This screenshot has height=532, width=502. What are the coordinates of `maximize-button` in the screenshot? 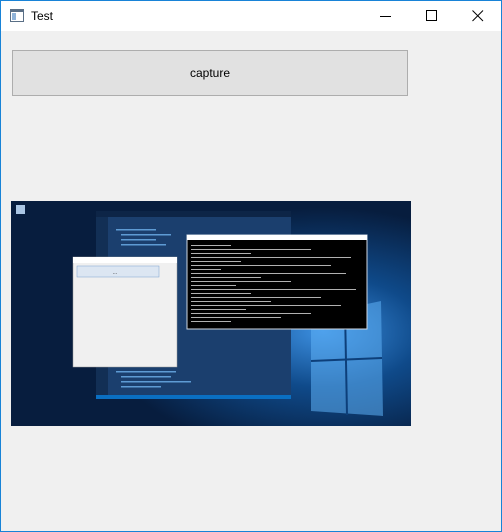 It's located at (432, 16).